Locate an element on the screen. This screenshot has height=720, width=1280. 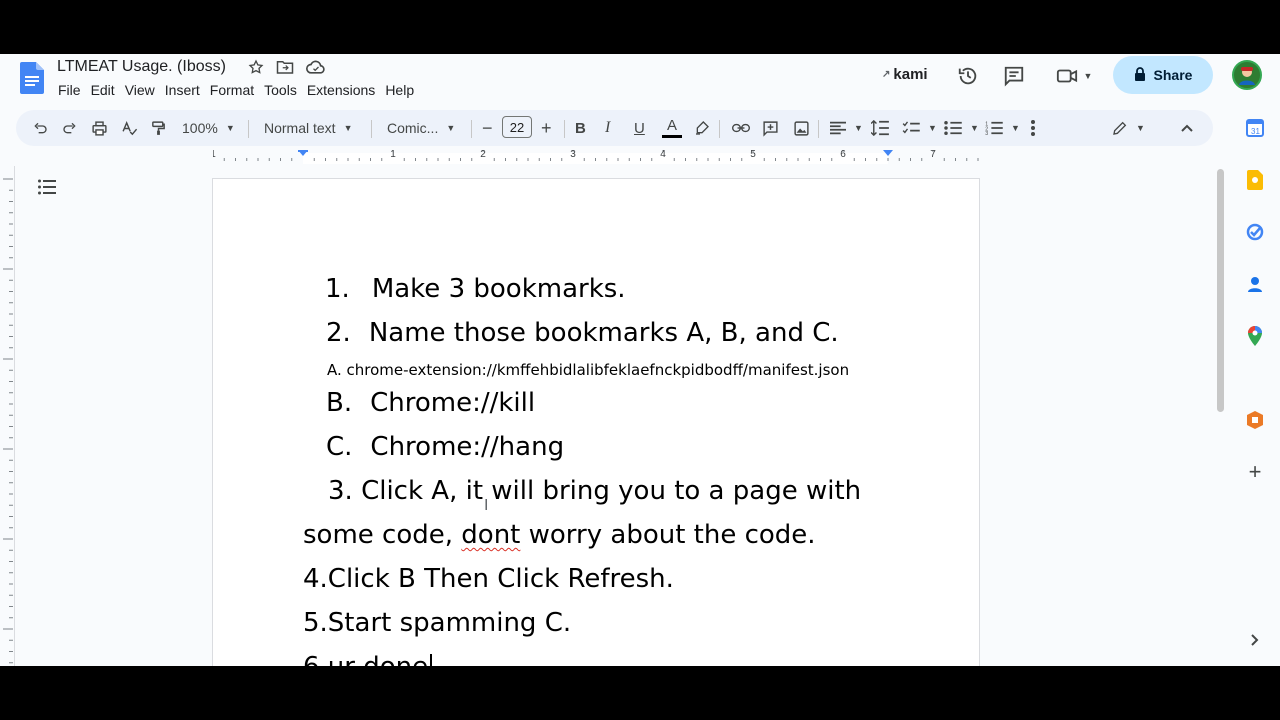
paragraph-style-select: Normal text ▼ is located at coordinates (308, 128).